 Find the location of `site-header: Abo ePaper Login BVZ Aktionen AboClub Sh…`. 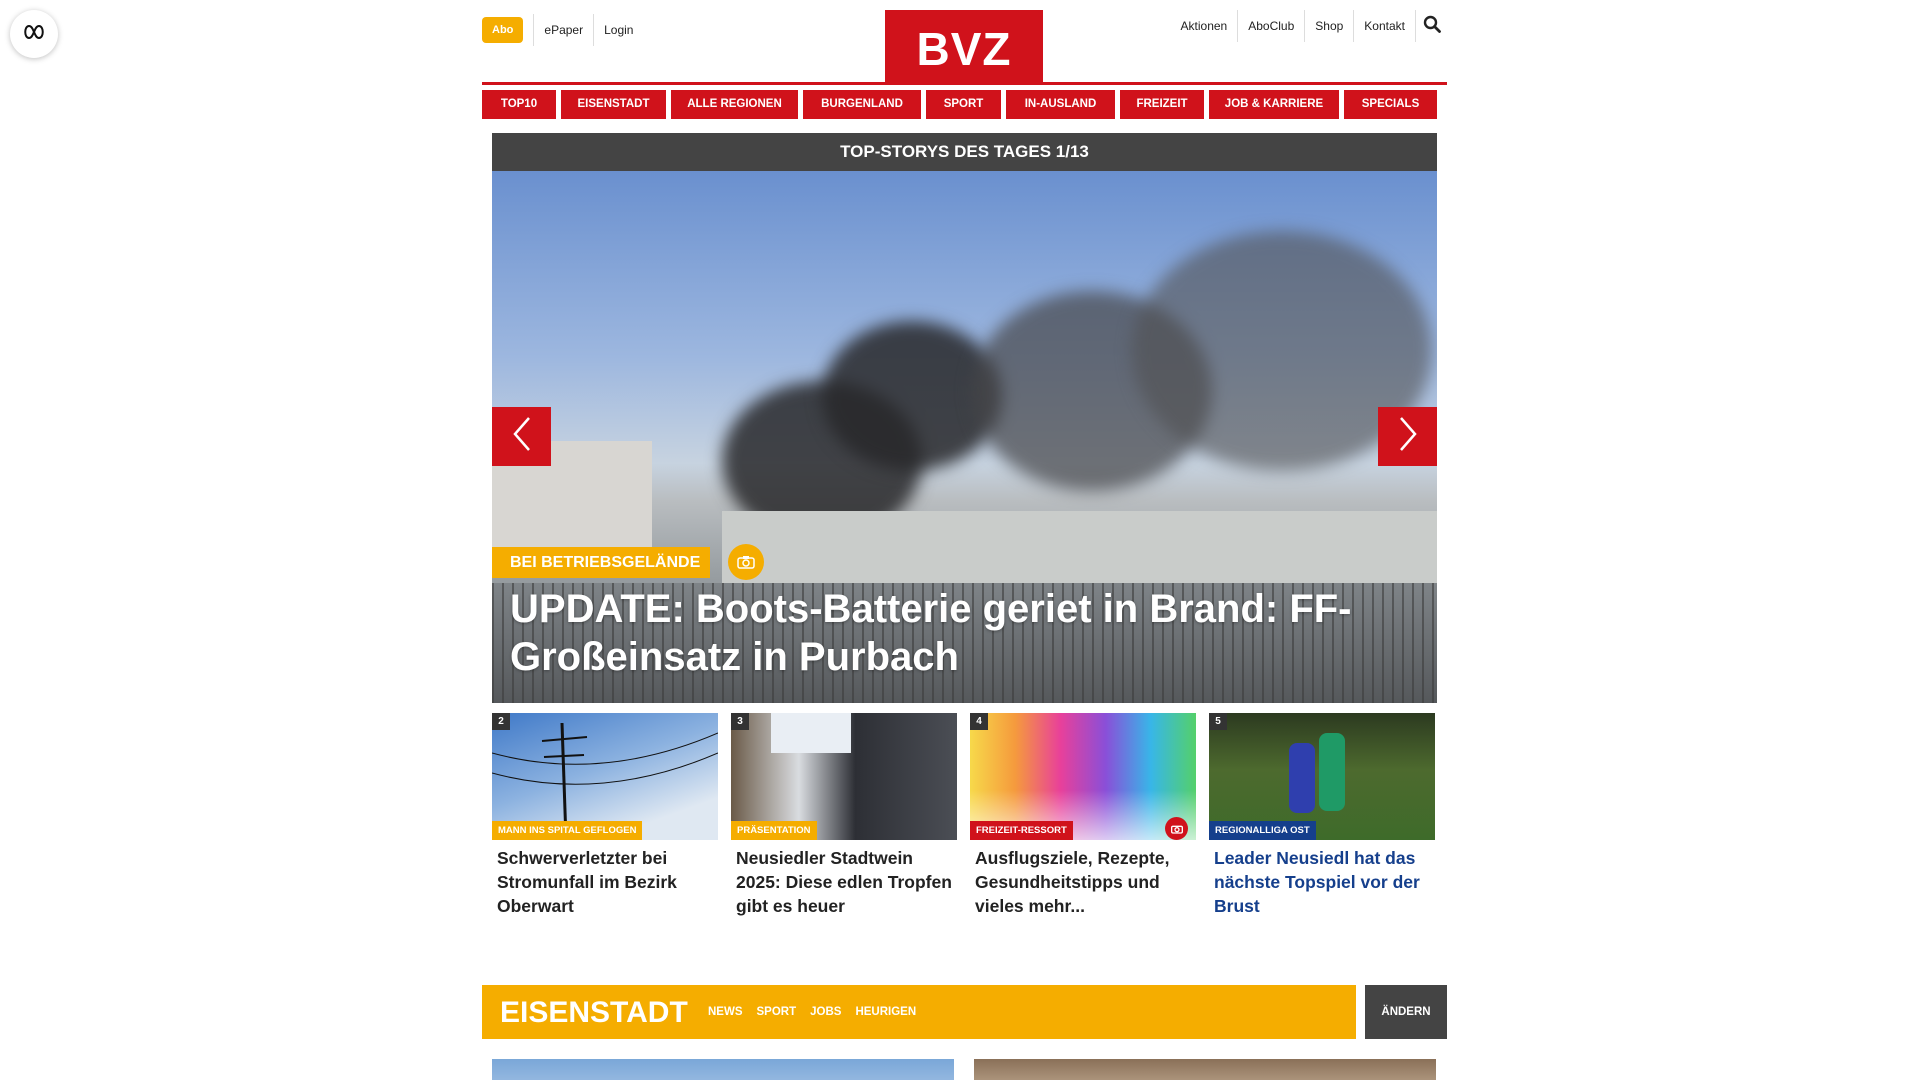

site-header: Abo ePaper Login BVZ Aktionen AboClub Sh… is located at coordinates (964, 42).